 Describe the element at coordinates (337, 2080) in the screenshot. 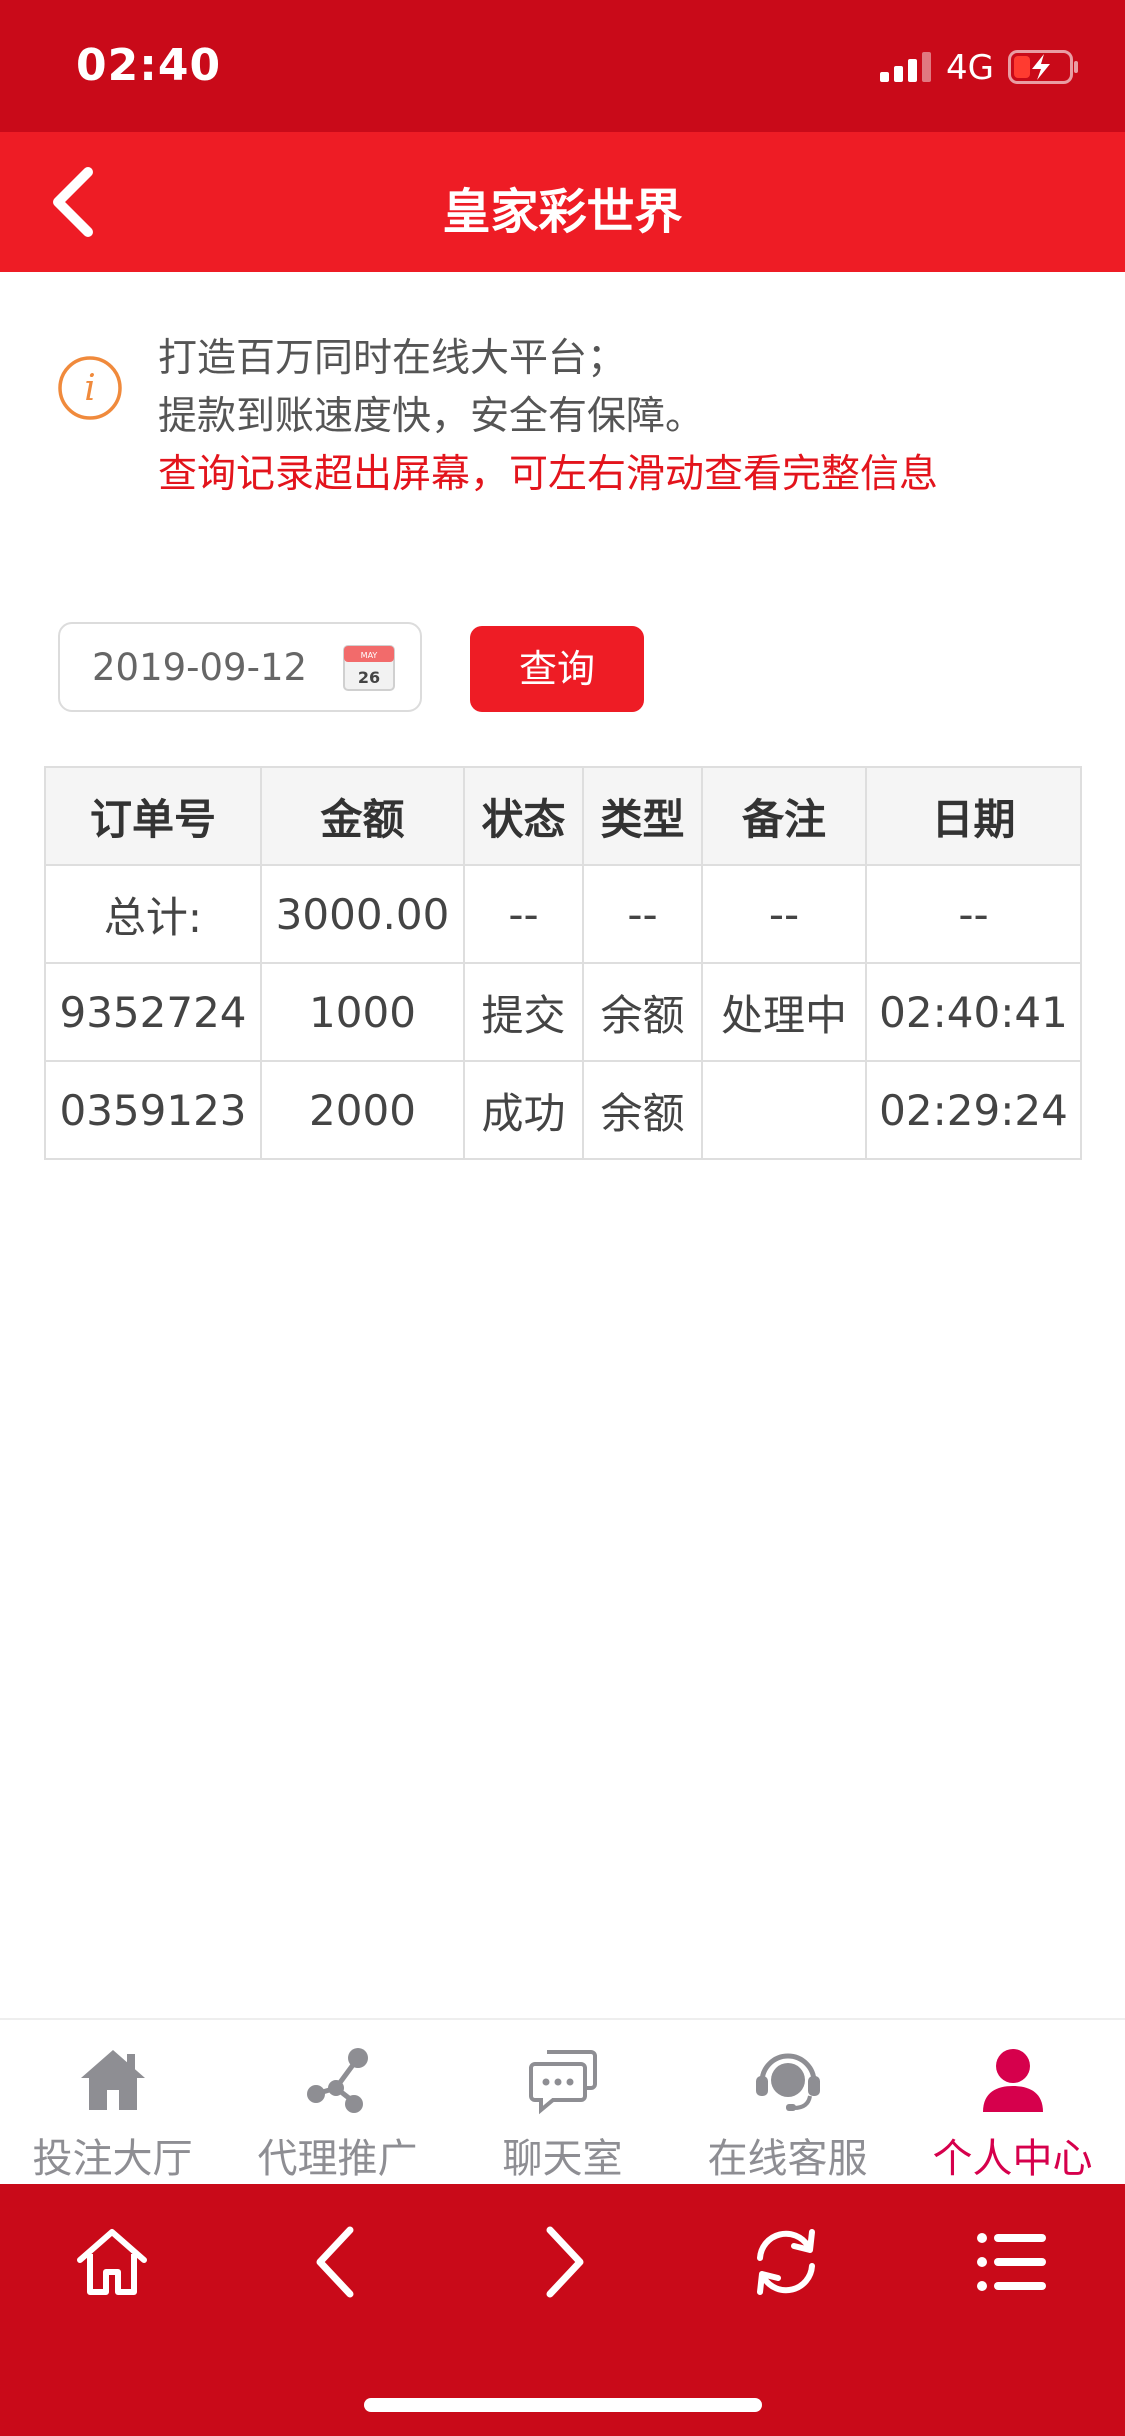

I see `share-icon` at that location.